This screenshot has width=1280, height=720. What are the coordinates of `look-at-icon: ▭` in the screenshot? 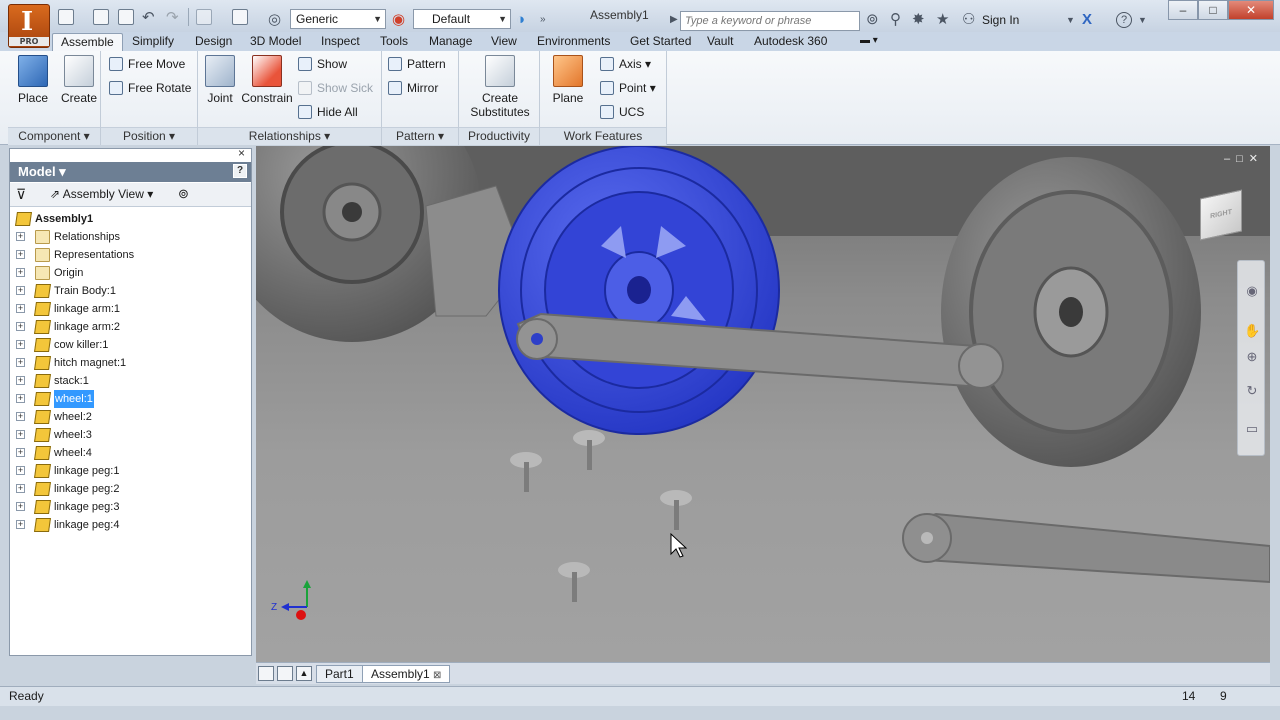 It's located at (1252, 429).